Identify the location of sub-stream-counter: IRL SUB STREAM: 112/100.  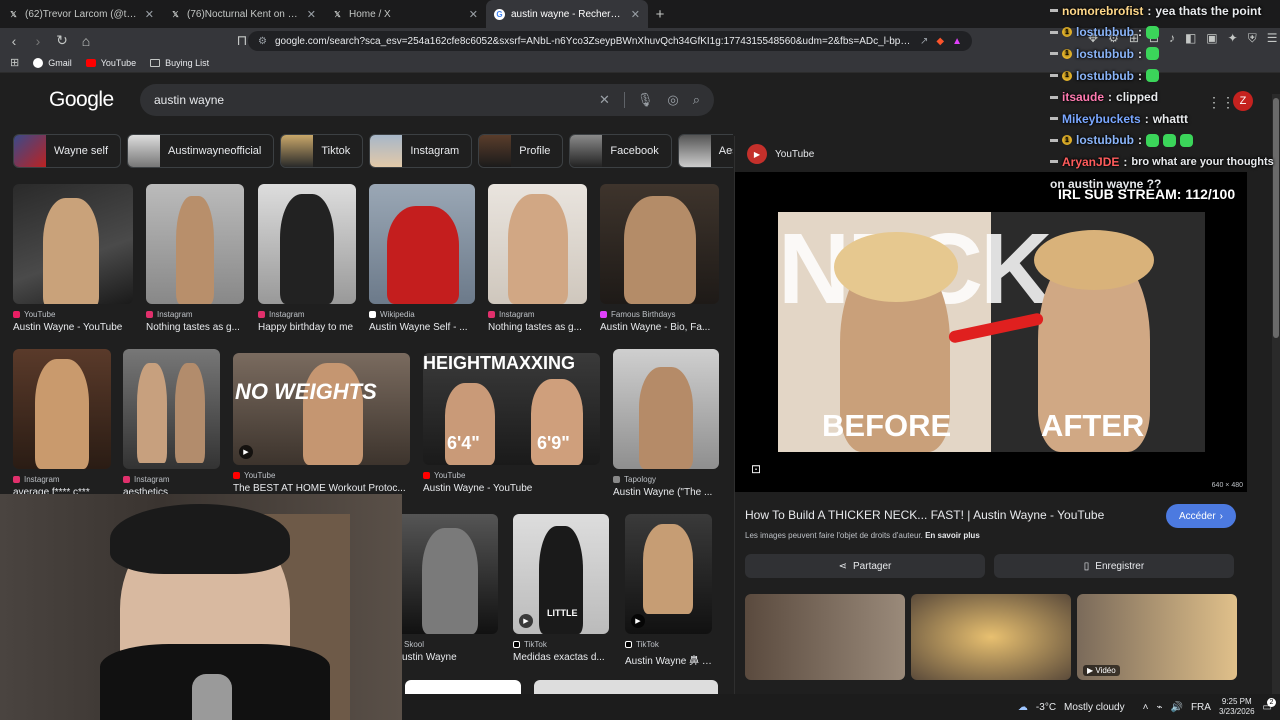
(1147, 194).